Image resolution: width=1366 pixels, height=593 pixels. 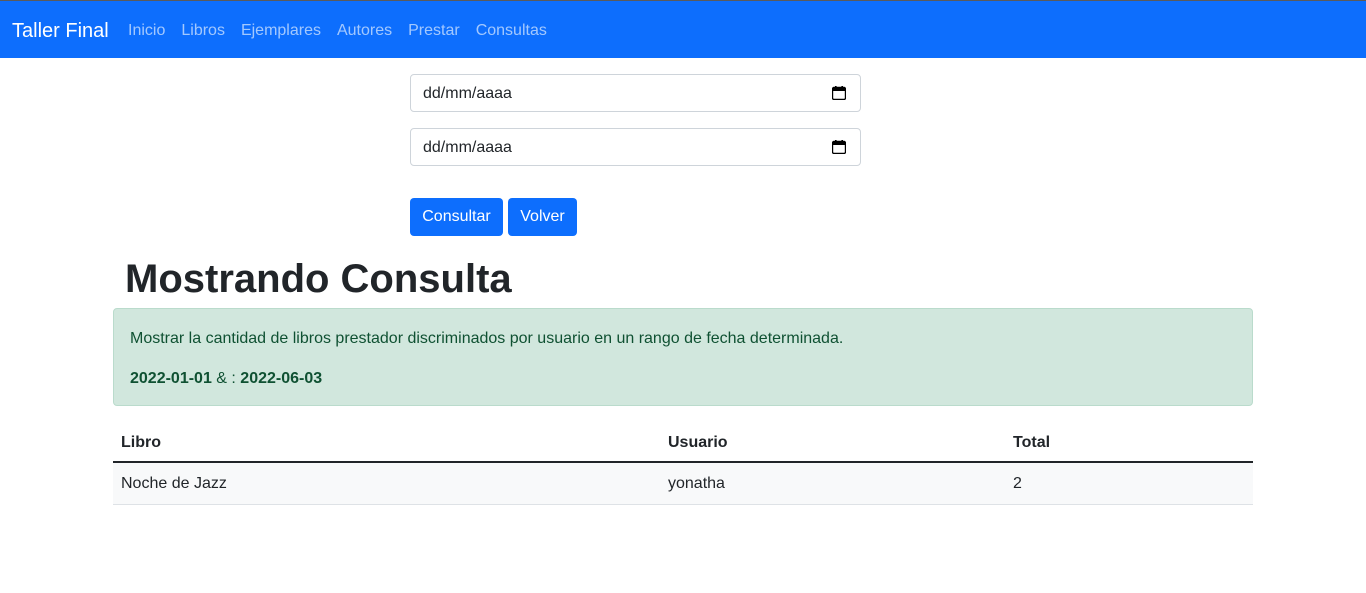 What do you see at coordinates (467, 93) in the screenshot?
I see `date-from-placeholder: dd/mm/aaaa` at bounding box center [467, 93].